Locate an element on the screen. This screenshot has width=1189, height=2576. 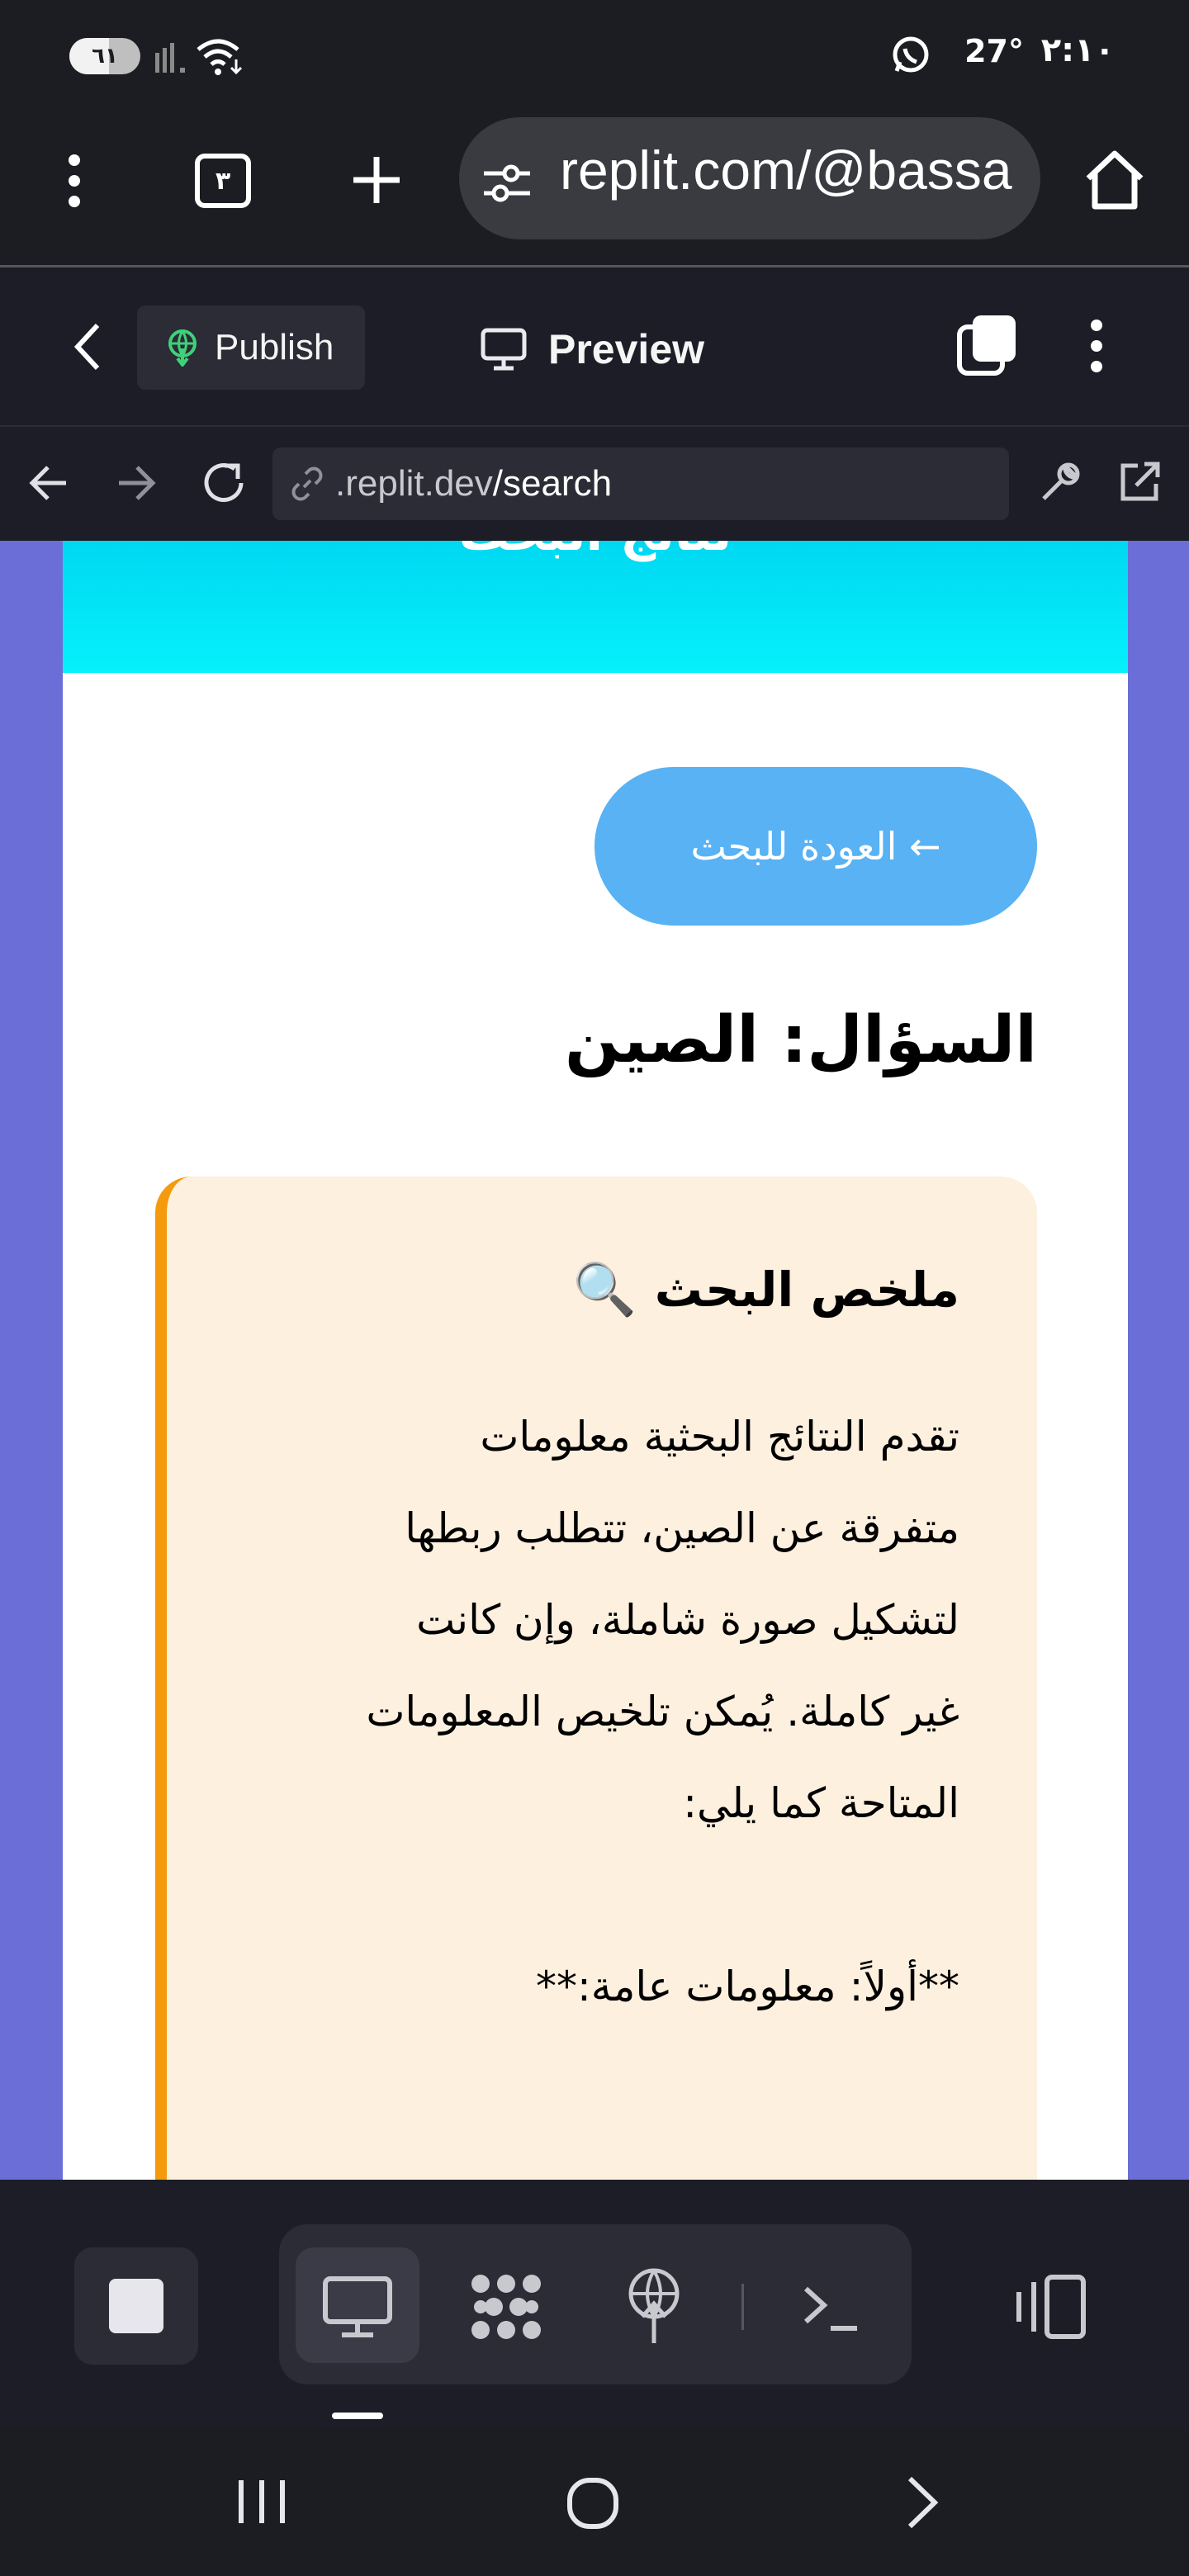
wifi-icon is located at coordinates (220, 56).